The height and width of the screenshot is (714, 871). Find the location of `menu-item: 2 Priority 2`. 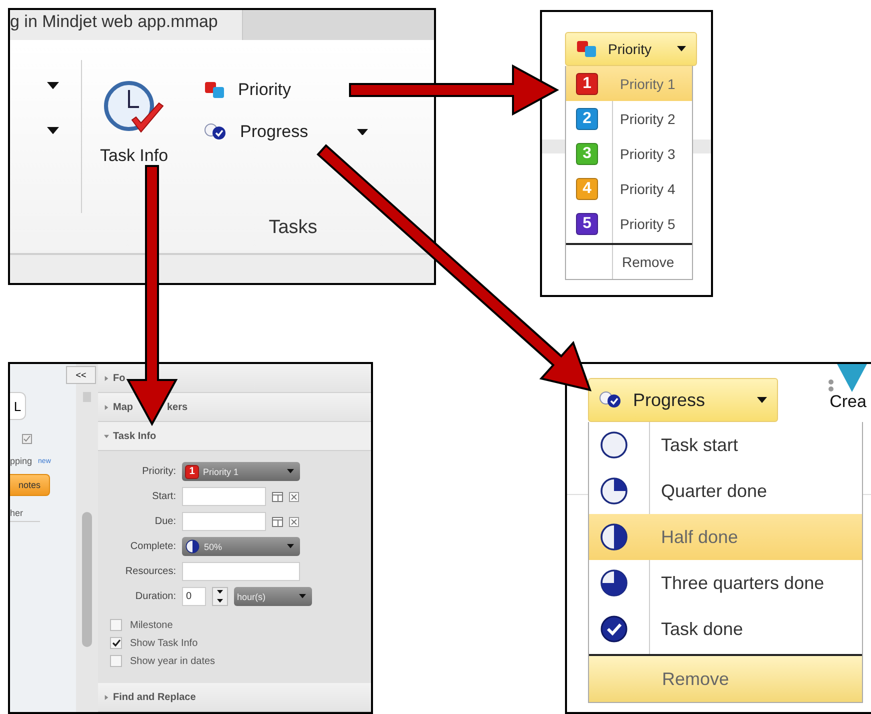

menu-item: 2 Priority 2 is located at coordinates (629, 118).